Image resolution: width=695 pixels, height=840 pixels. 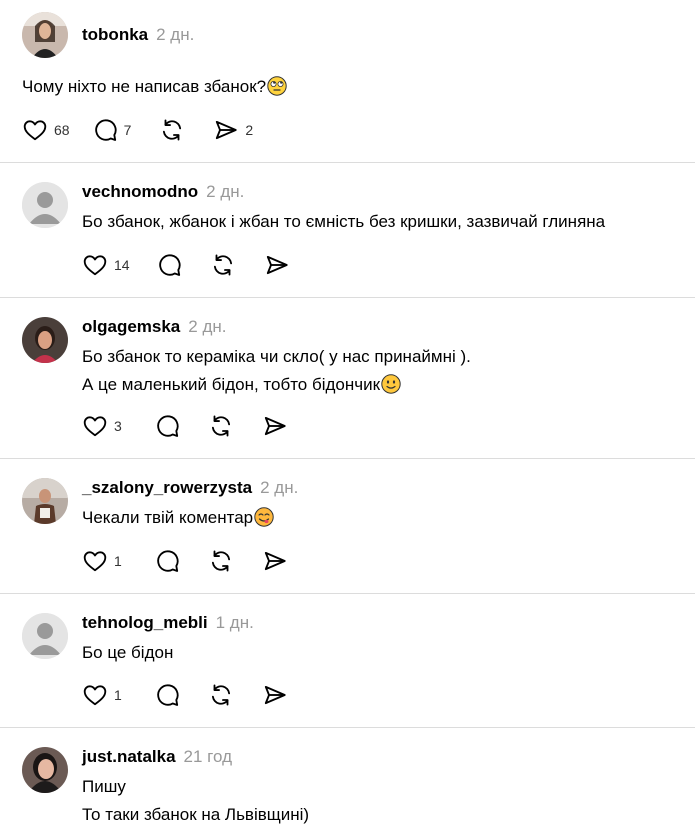 What do you see at coordinates (140, 191) in the screenshot?
I see `username-text: vechnomodno` at bounding box center [140, 191].